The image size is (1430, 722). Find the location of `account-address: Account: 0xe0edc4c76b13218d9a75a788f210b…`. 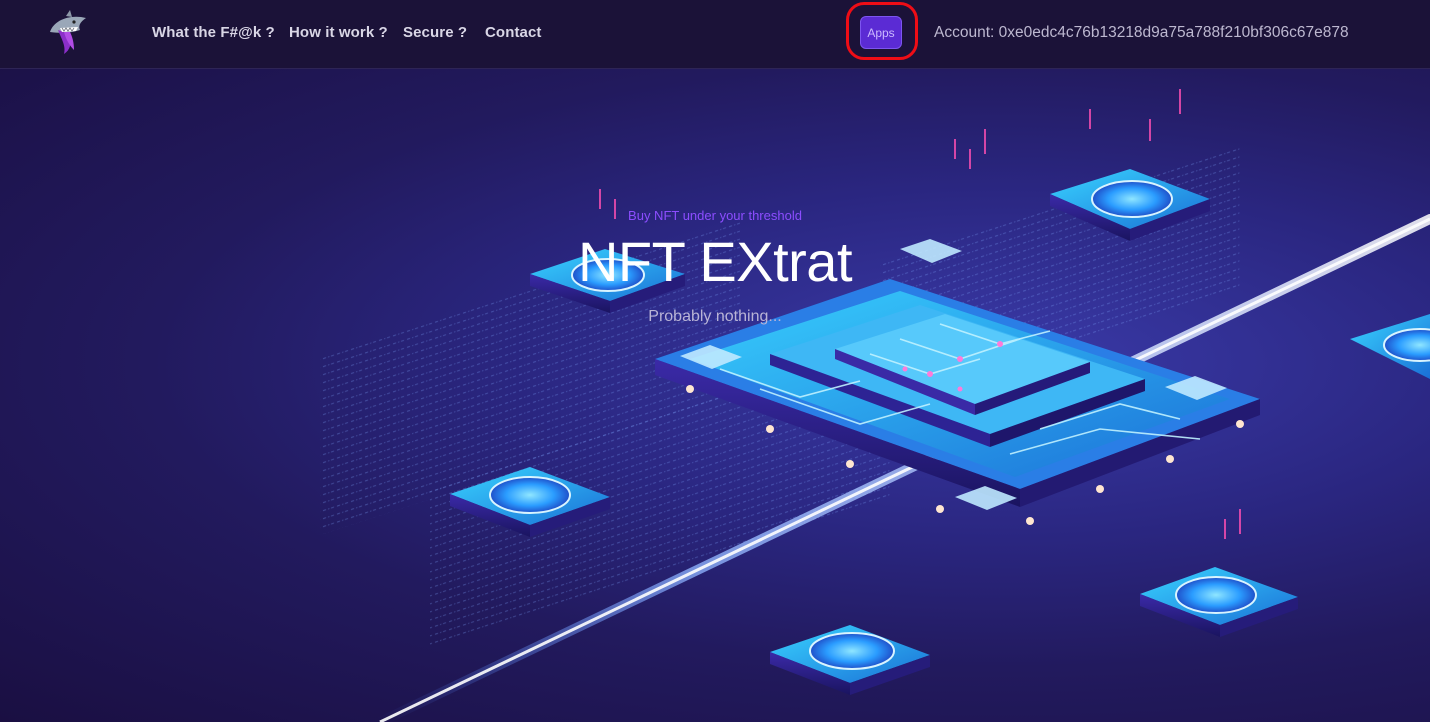

account-address: Account: 0xe0edc4c76b13218d9a75a788f210b… is located at coordinates (1141, 32).